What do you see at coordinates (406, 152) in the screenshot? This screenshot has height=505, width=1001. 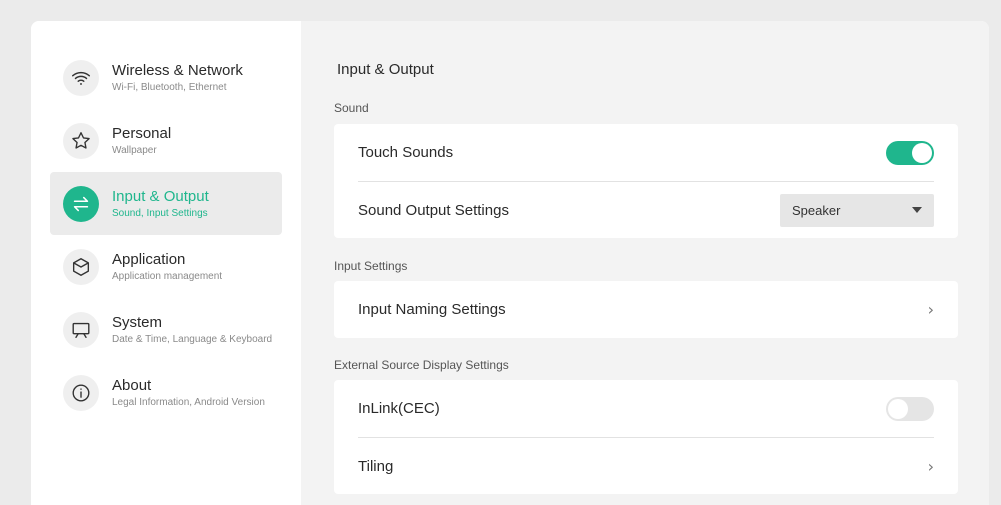 I see `touch-sounds-label: Touch Sounds` at bounding box center [406, 152].